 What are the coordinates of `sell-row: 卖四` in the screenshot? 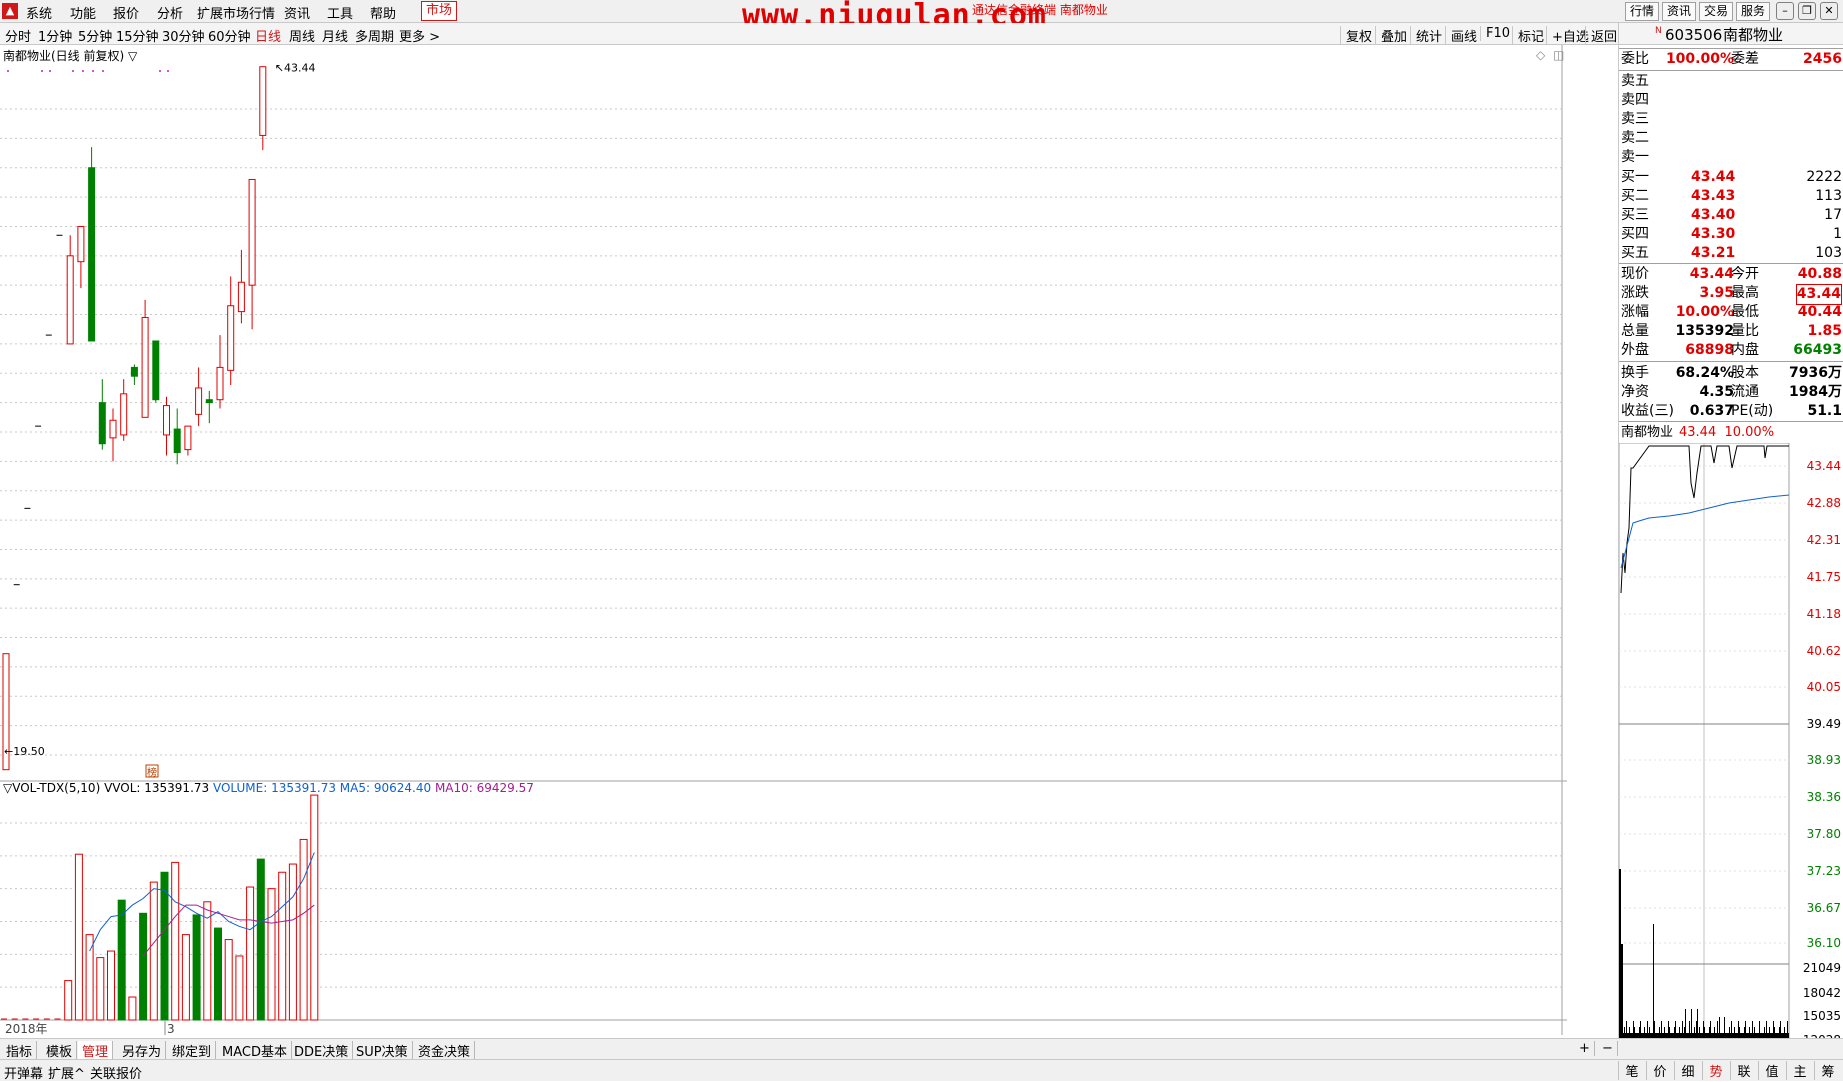 It's located at (1731, 100).